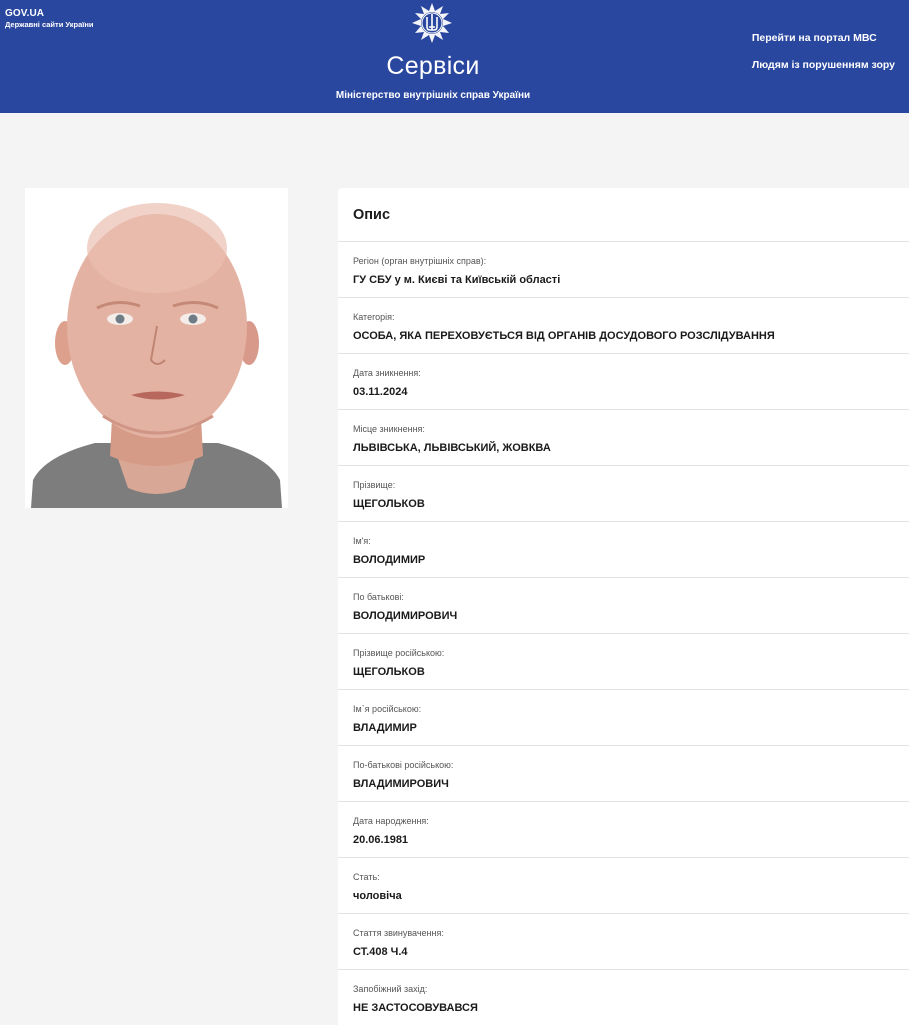 This screenshot has height=1025, width=909. What do you see at coordinates (387, 709) in the screenshot?
I see `field-label: Ім`я російською:` at bounding box center [387, 709].